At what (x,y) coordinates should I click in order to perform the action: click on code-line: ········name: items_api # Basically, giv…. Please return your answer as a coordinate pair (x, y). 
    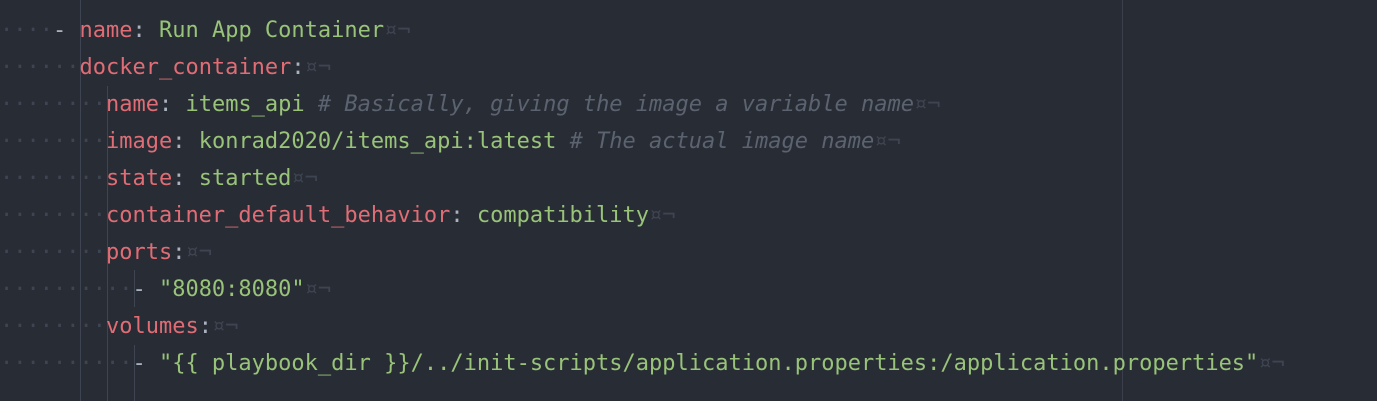
    Looking at the image, I should click on (642, 104).